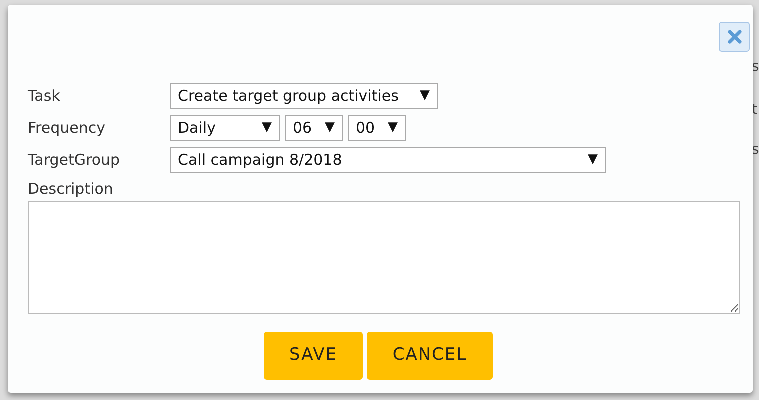 Image resolution: width=759 pixels, height=400 pixels. I want to click on dropdown: Call campaign 8/2018 ▼, so click(388, 160).